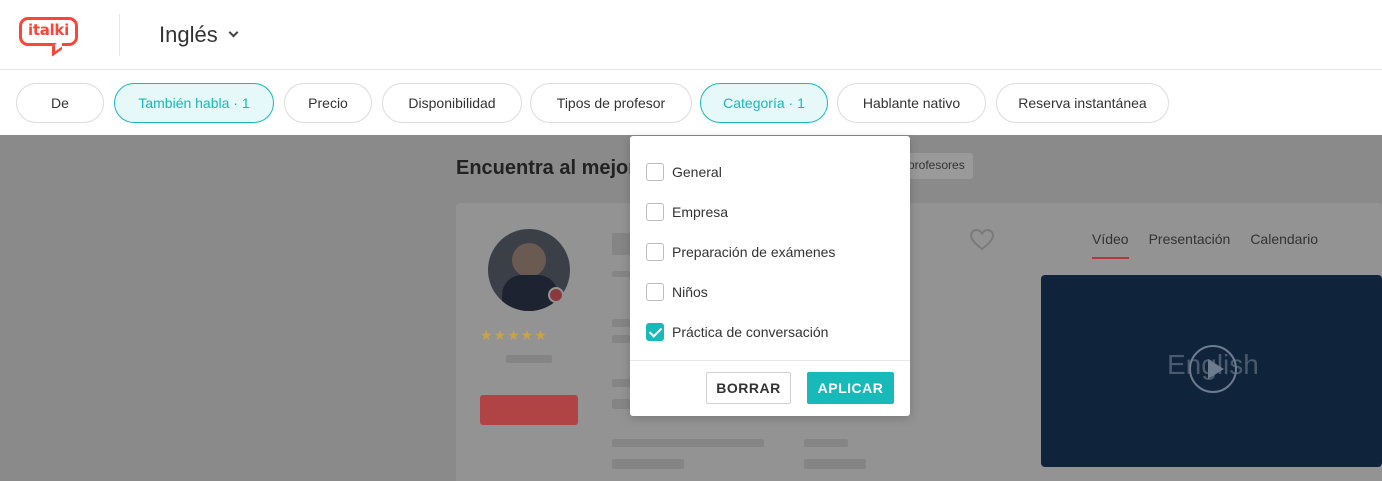 The image size is (1382, 481). What do you see at coordinates (754, 252) in the screenshot?
I see `option-test-prep-label: Preparación de exámenes` at bounding box center [754, 252].